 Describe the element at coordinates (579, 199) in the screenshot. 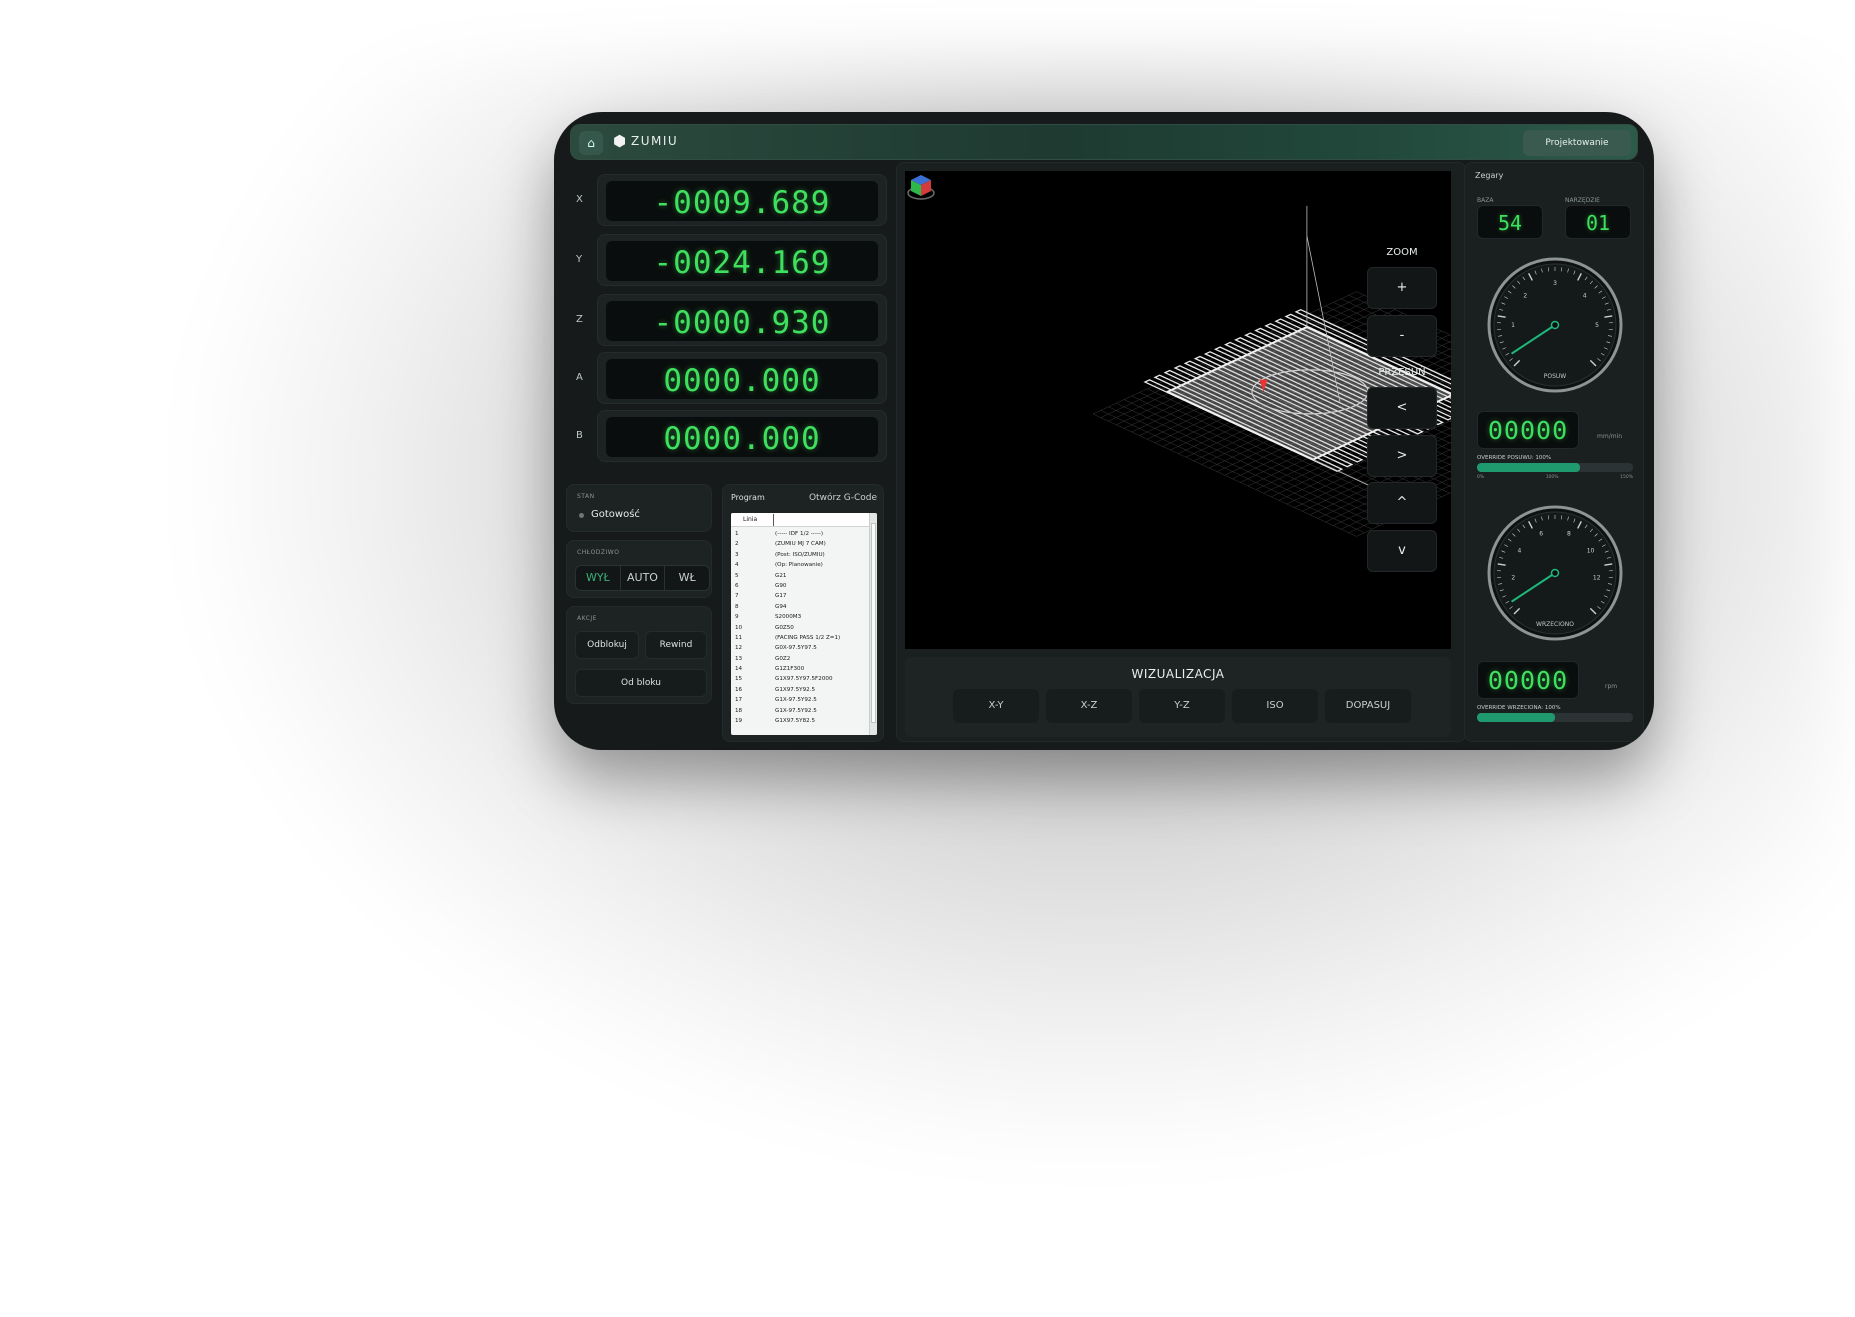

I see `axis-label: X` at that location.